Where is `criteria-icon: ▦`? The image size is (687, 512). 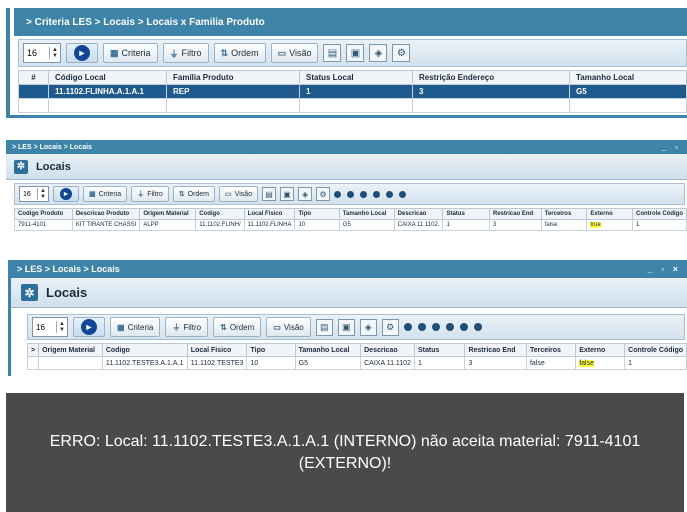 criteria-icon: ▦ is located at coordinates (114, 52).